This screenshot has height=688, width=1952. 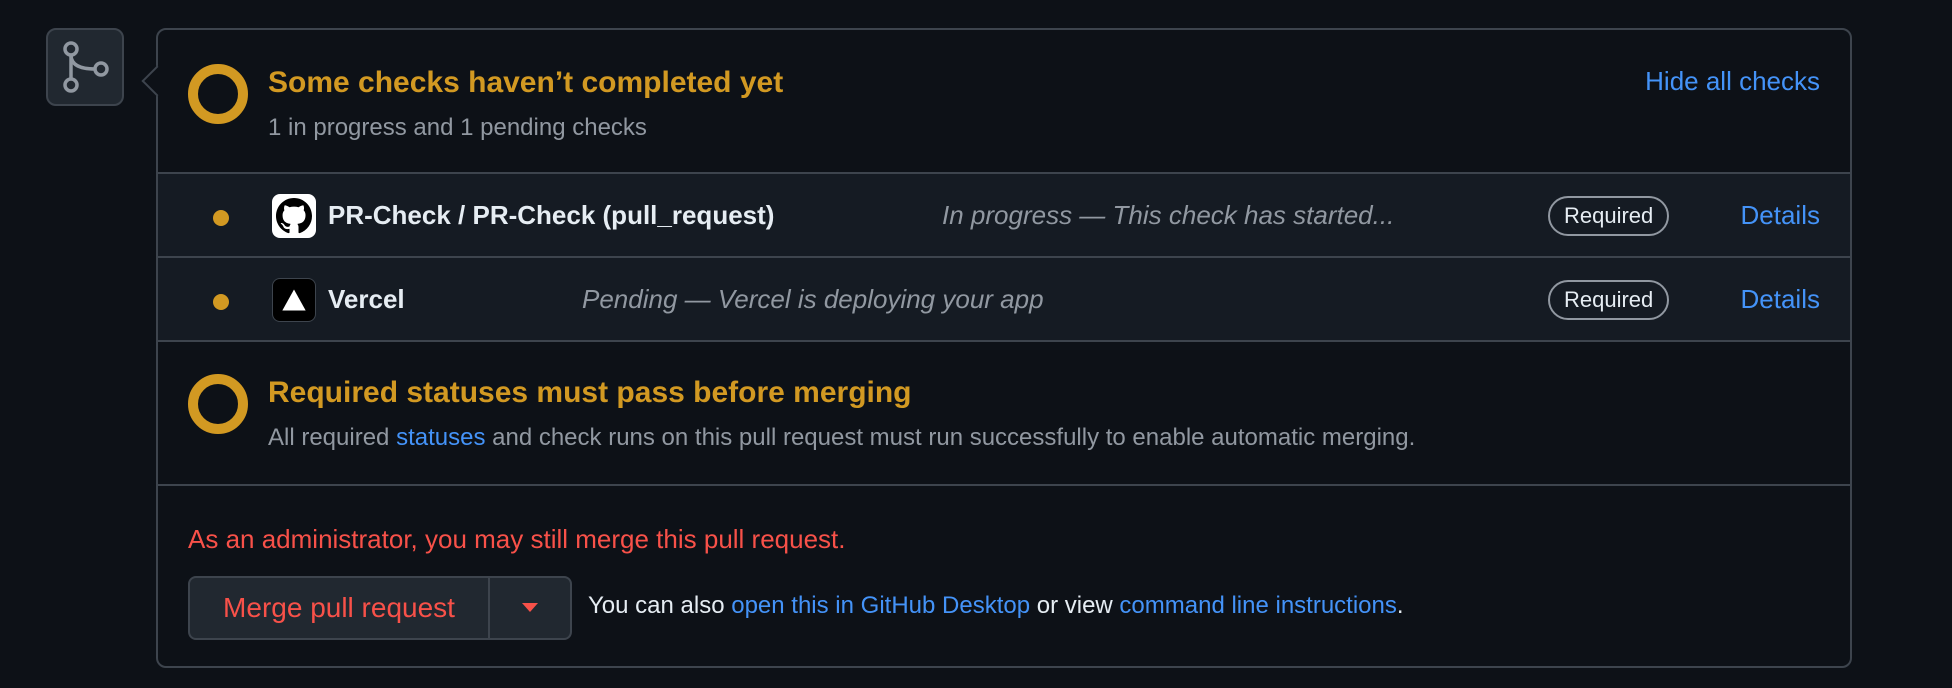 I want to click on hint-text: You can also, so click(x=660, y=605).